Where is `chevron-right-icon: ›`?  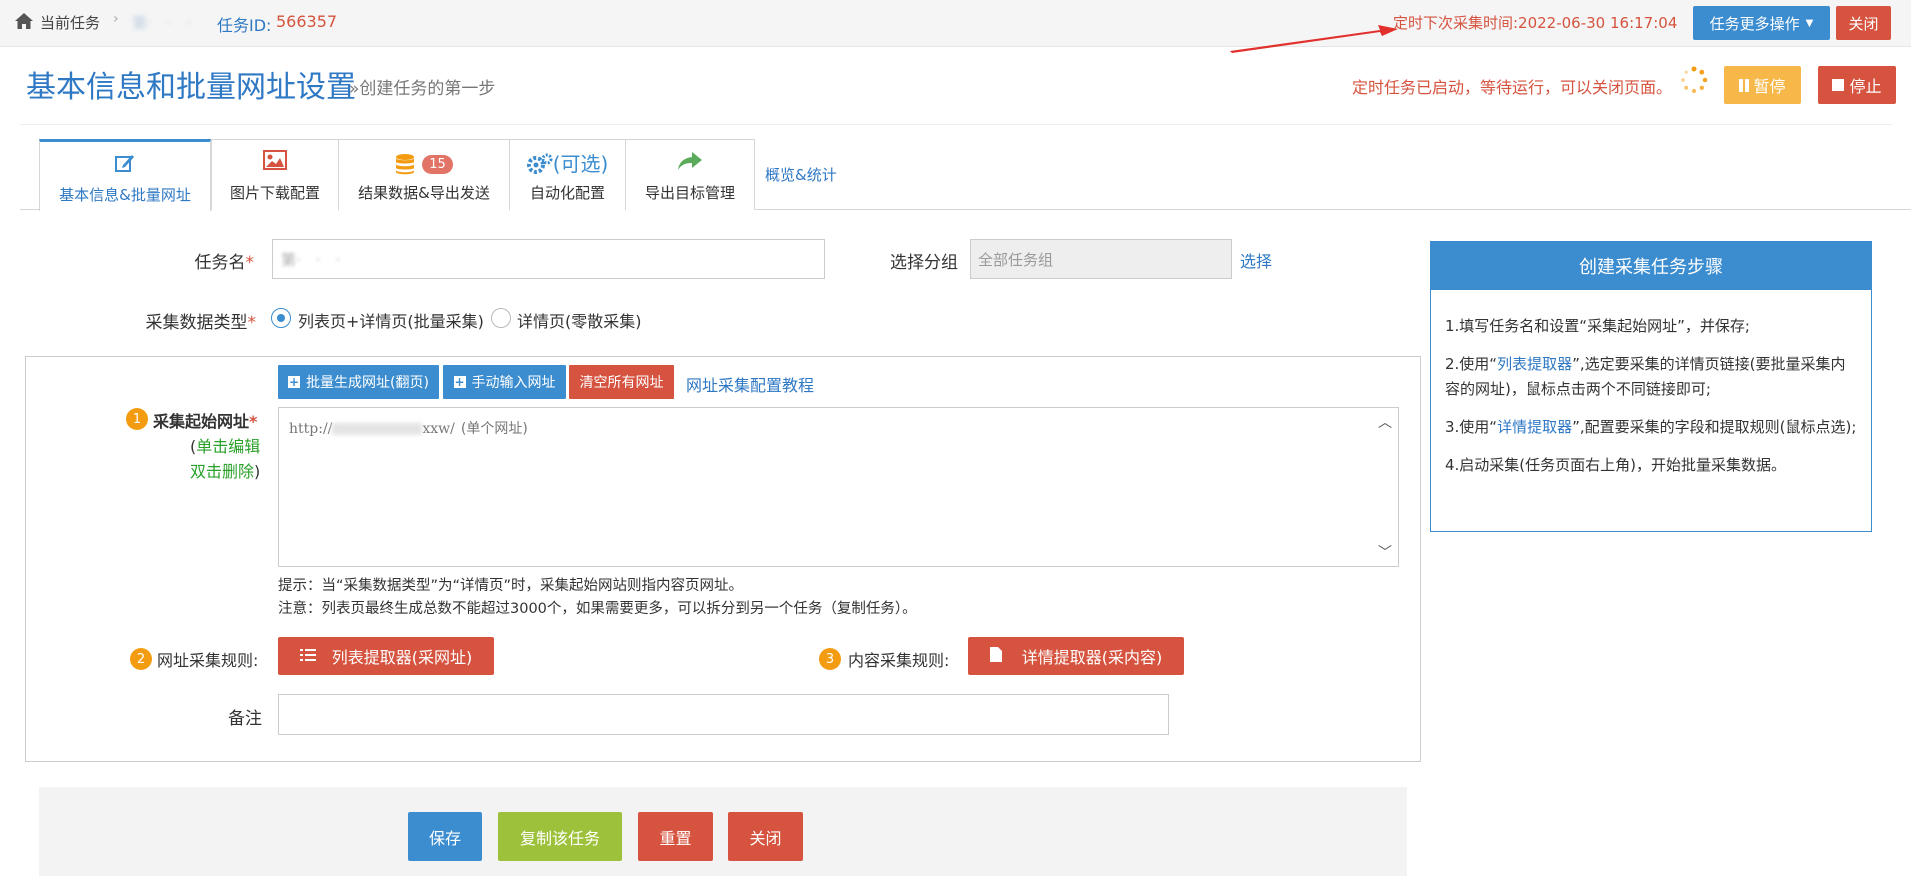 chevron-right-icon: › is located at coordinates (116, 19).